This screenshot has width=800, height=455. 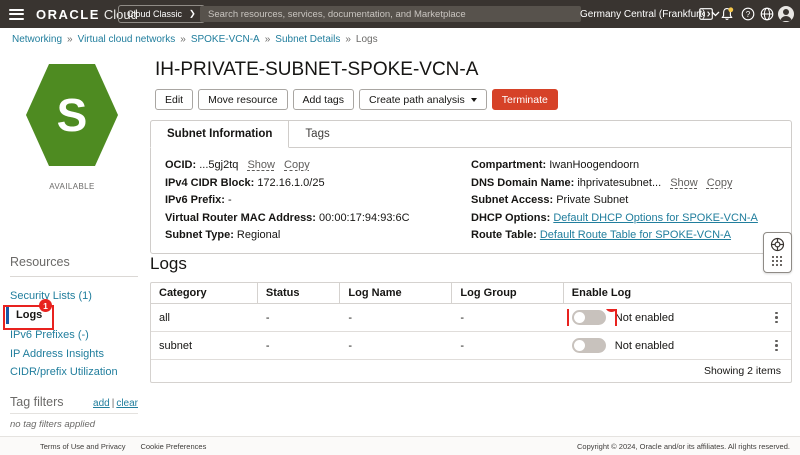 What do you see at coordinates (192, 13) in the screenshot?
I see `chevron-right-icon: ❯` at bounding box center [192, 13].